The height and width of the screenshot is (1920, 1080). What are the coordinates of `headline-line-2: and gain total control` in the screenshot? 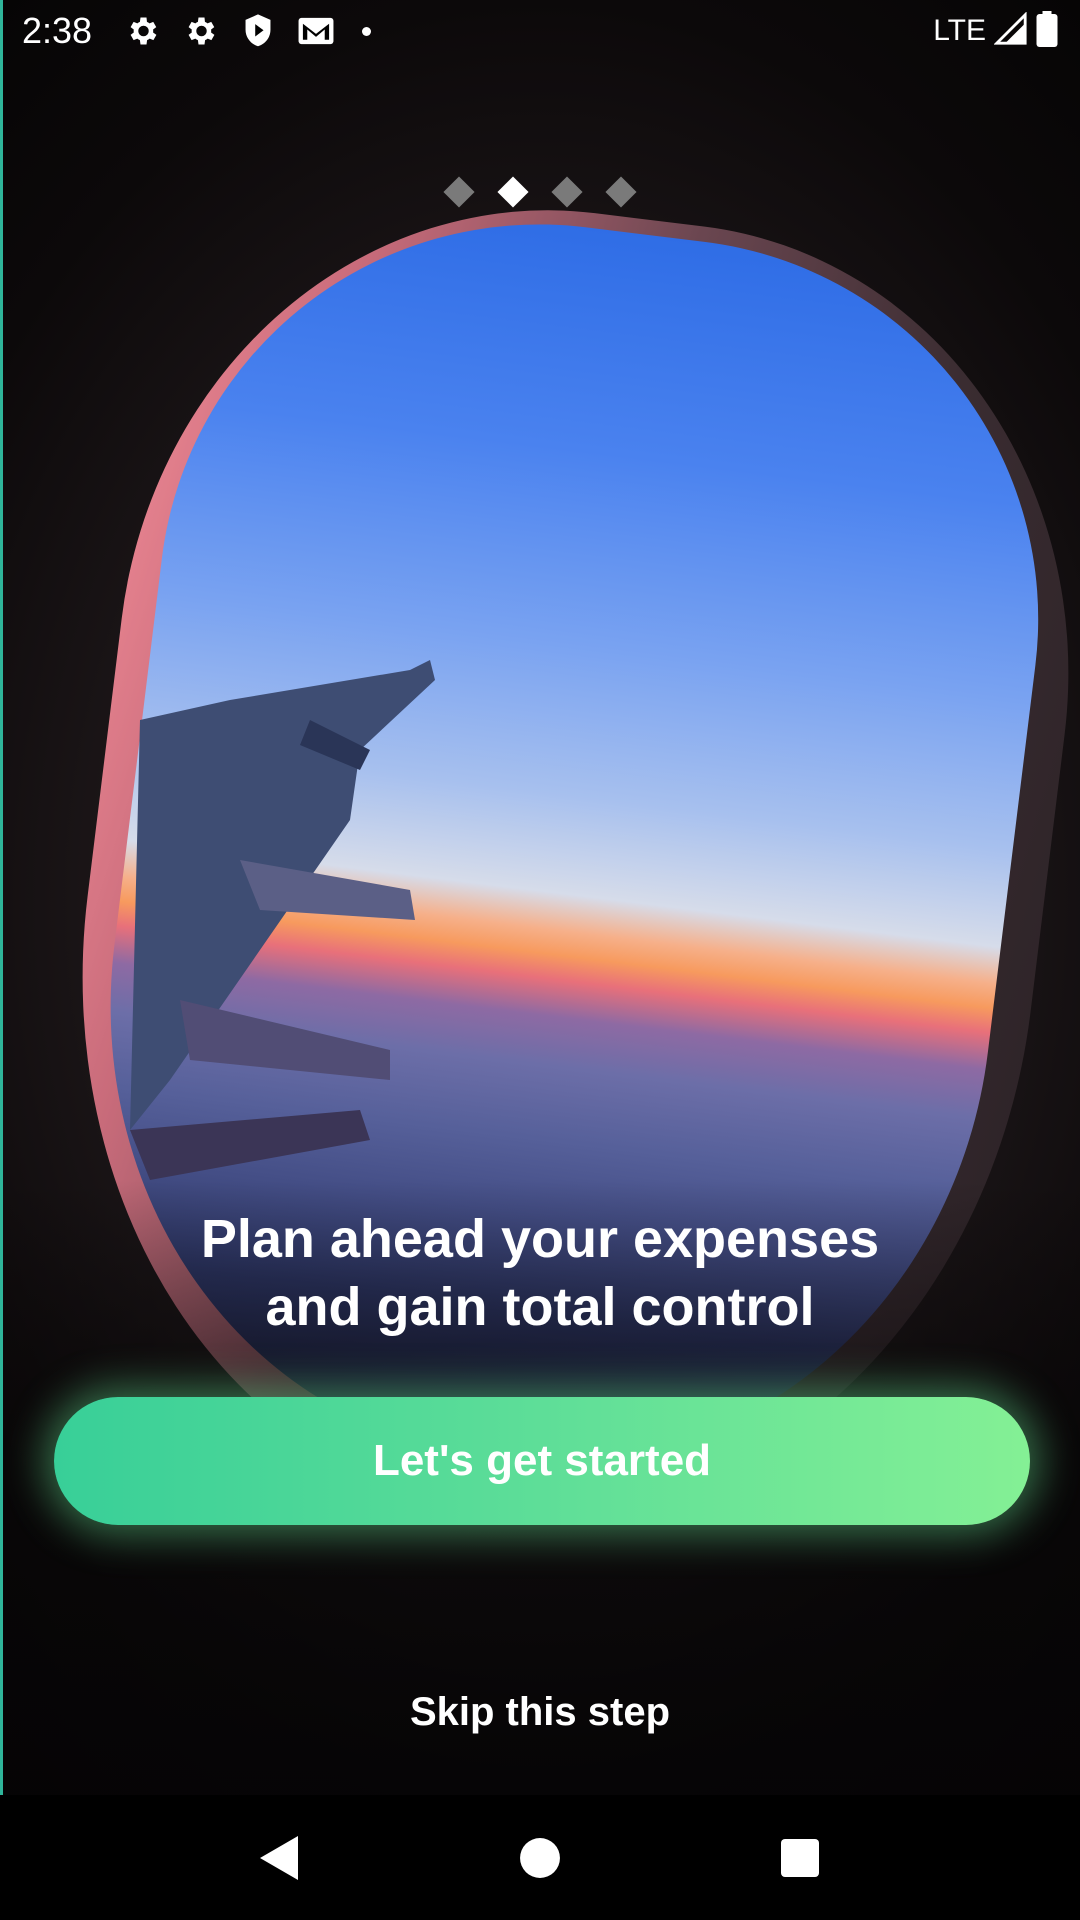 It's located at (540, 1307).